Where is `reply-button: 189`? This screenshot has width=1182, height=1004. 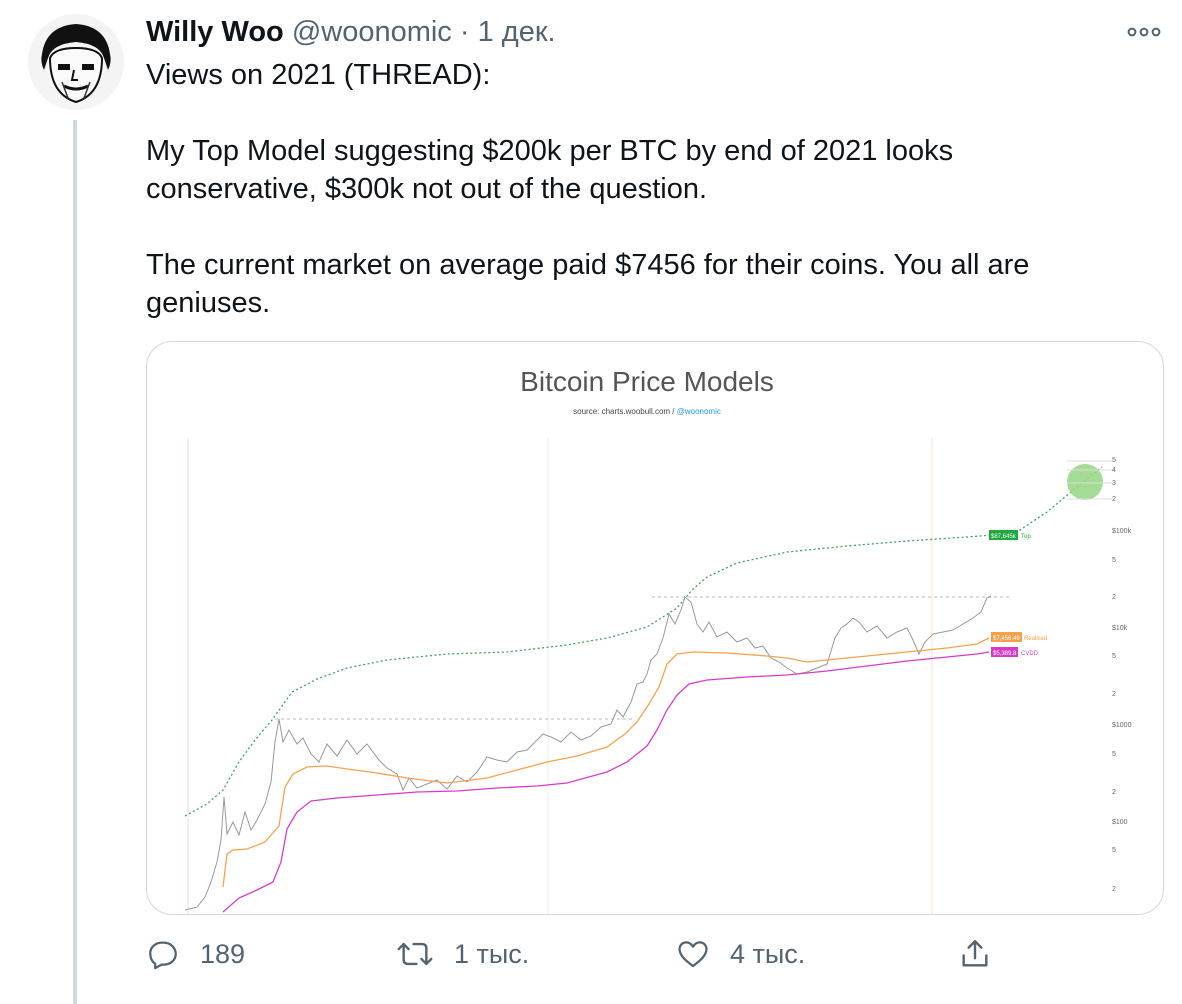 reply-button: 189 is located at coordinates (195, 954).